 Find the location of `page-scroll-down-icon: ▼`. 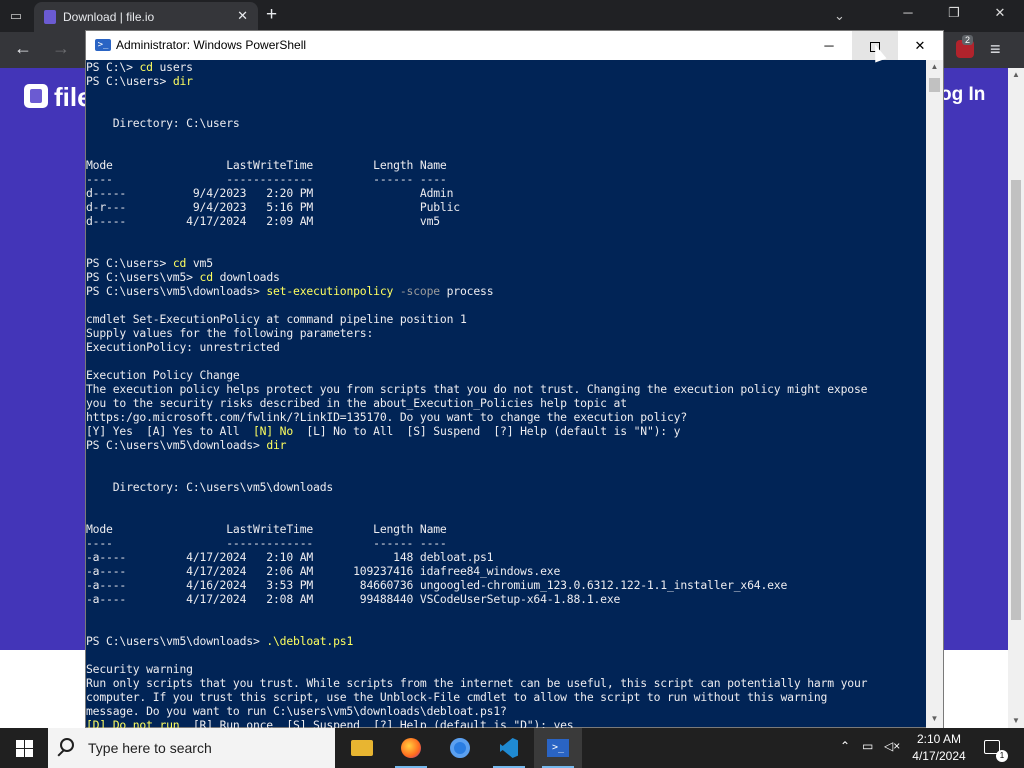

page-scroll-down-icon: ▼ is located at coordinates (1016, 720).